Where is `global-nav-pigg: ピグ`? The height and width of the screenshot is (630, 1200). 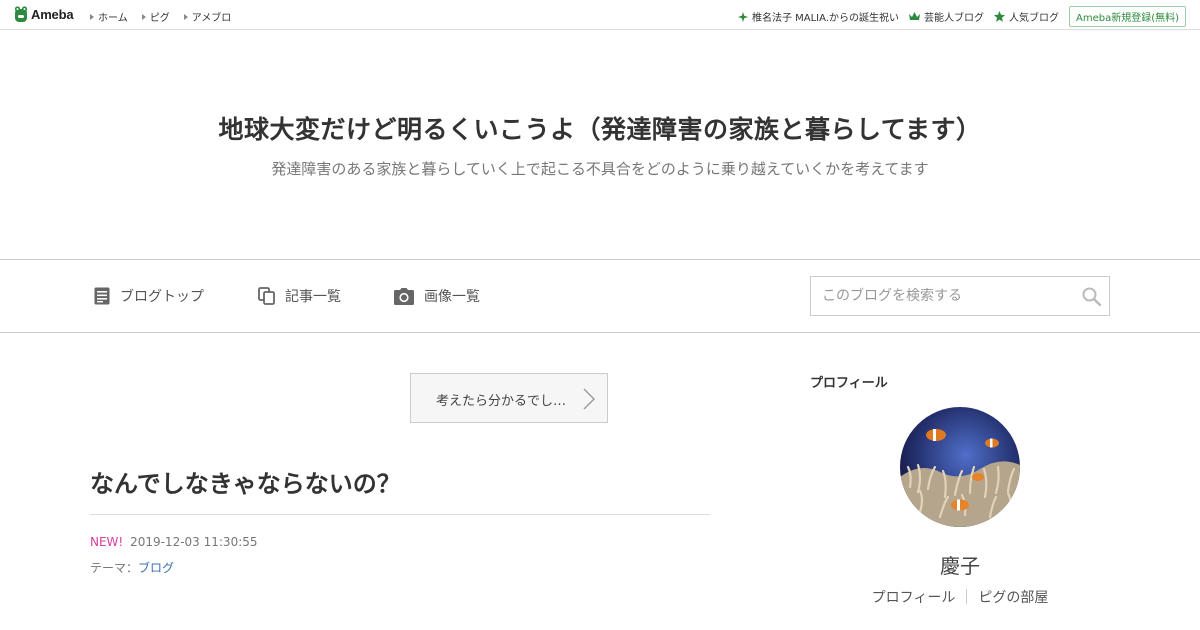 global-nav-pigg: ピグ is located at coordinates (155, 16).